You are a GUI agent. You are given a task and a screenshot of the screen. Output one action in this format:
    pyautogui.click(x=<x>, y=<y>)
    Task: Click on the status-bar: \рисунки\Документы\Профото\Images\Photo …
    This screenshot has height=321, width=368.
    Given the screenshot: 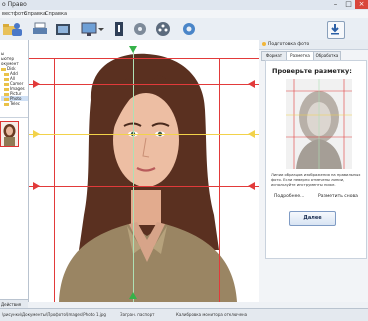 What is the action you would take?
    pyautogui.click(x=184, y=314)
    